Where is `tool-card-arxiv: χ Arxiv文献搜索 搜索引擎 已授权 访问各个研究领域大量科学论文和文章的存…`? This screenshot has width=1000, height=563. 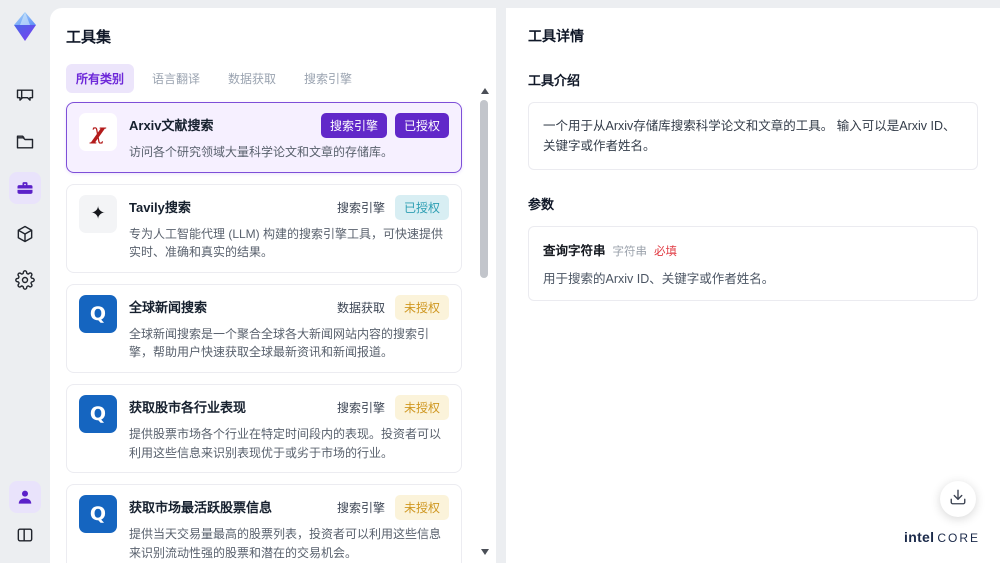
tool-card-arxiv: χ Arxiv文献搜索 搜索引擎 已授权 访问各个研究领域大量科学论文和文章的存… is located at coordinates (264, 137).